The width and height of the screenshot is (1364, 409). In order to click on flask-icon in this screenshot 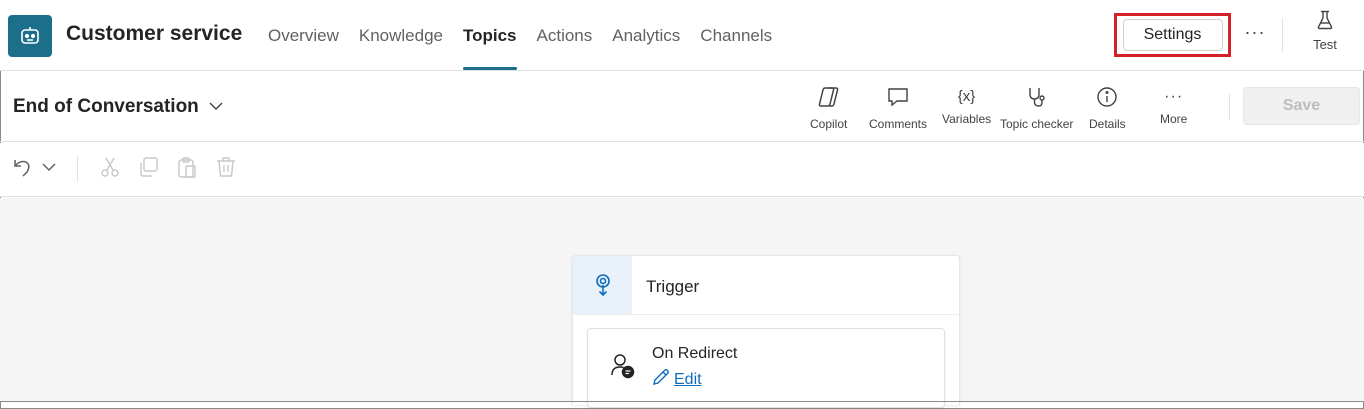, I will do `click(1325, 22)`.